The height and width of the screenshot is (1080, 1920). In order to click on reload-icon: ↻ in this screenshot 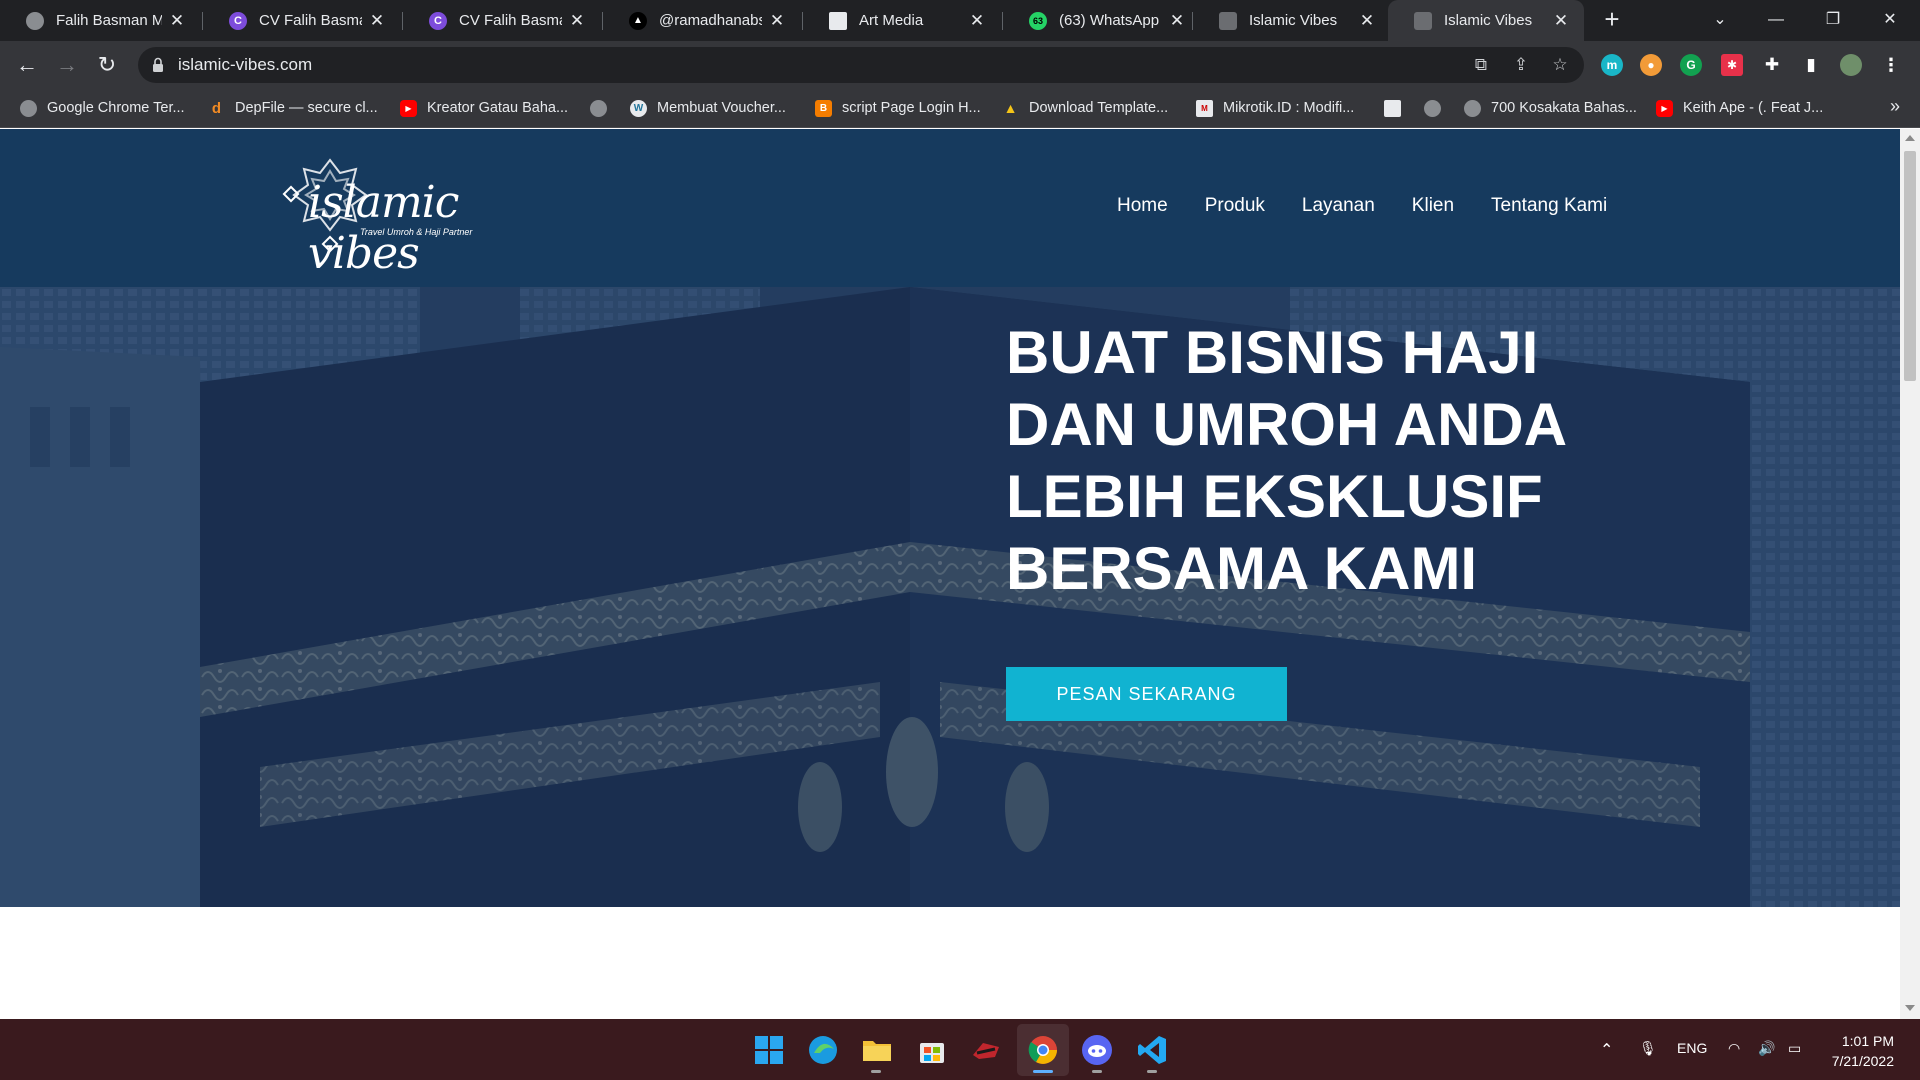, I will do `click(107, 65)`.